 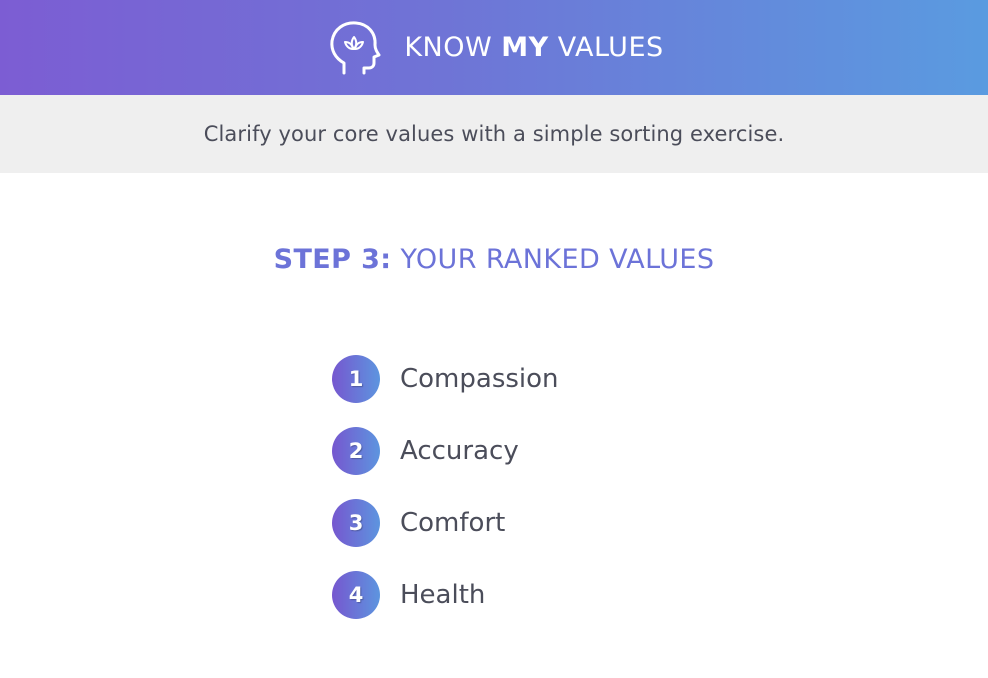 What do you see at coordinates (459, 451) in the screenshot?
I see `value-label: Accuracy` at bounding box center [459, 451].